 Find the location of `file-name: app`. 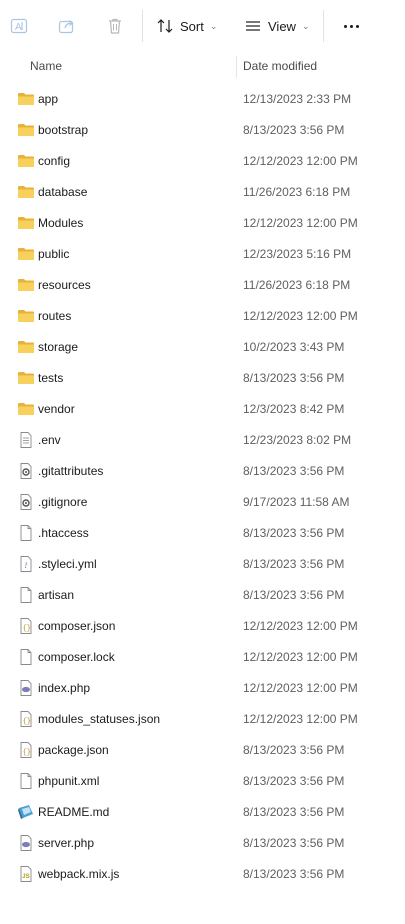

file-name: app is located at coordinates (48, 99).